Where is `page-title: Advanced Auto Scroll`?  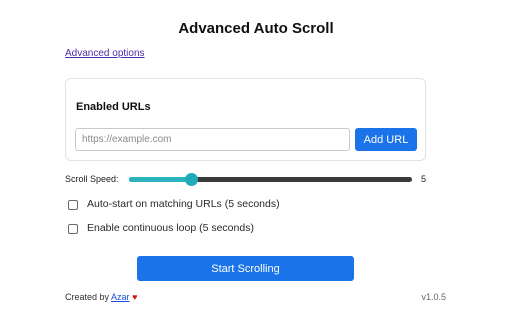
page-title: Advanced Auto Scroll is located at coordinates (256, 28).